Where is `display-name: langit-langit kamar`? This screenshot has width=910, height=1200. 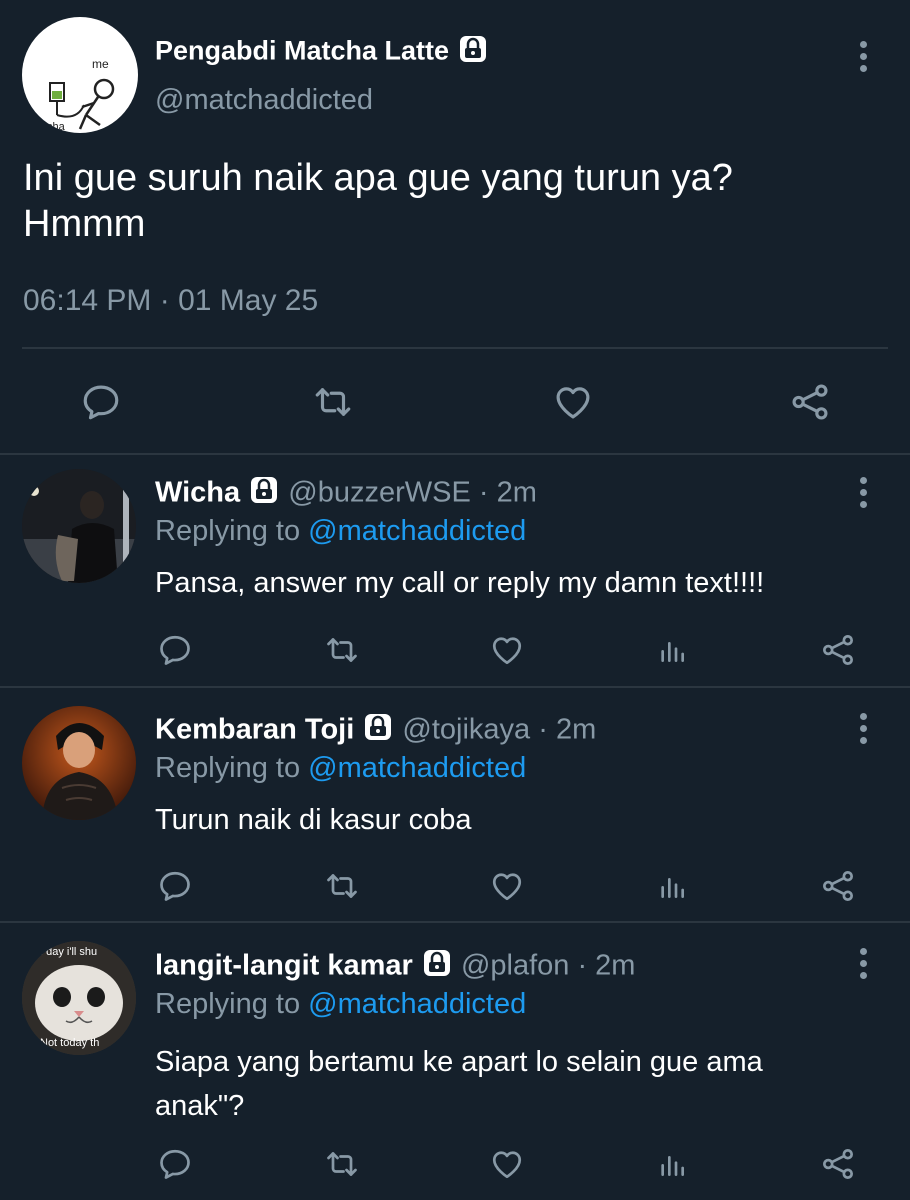
display-name: langit-langit kamar is located at coordinates (284, 966).